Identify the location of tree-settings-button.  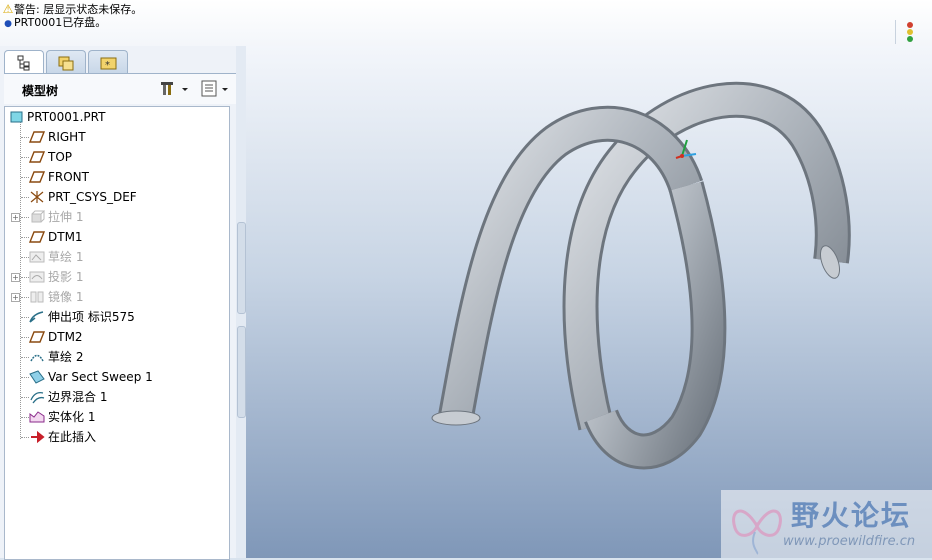
(175, 89).